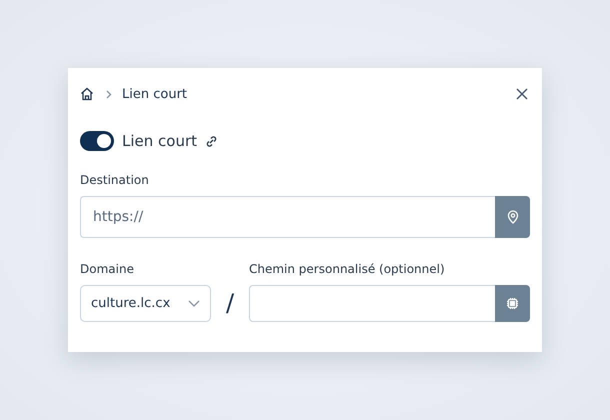 Image resolution: width=610 pixels, height=420 pixels. I want to click on location-button, so click(512, 217).